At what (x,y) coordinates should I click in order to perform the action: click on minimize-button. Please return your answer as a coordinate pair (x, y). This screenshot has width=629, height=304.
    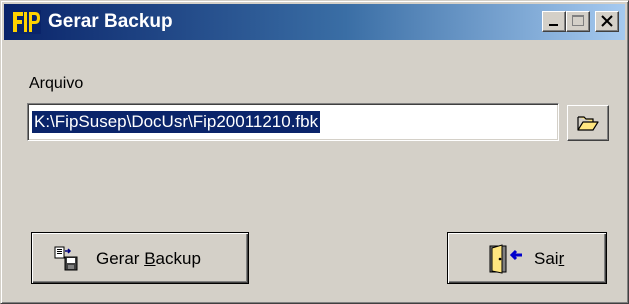
    Looking at the image, I should click on (554, 21).